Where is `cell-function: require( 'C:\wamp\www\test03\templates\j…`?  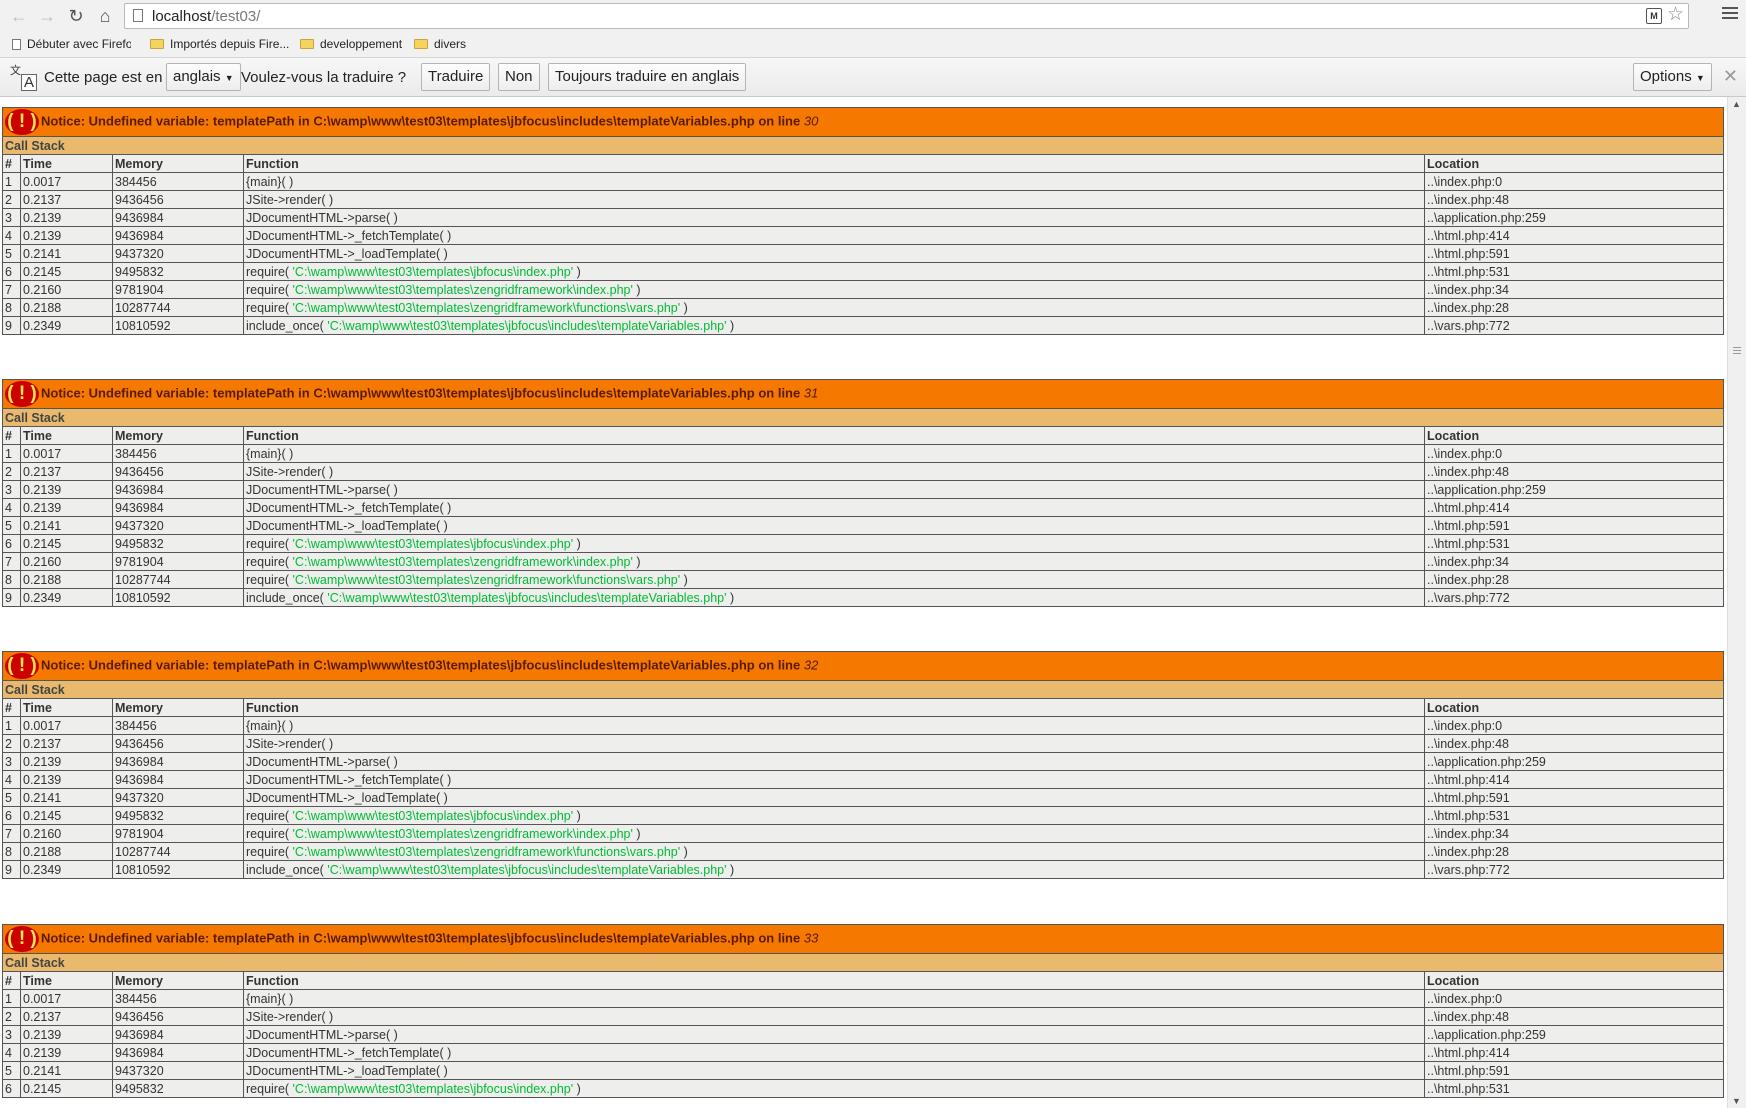
cell-function: require( 'C:\wamp\www\test03\templates\j… is located at coordinates (834, 543).